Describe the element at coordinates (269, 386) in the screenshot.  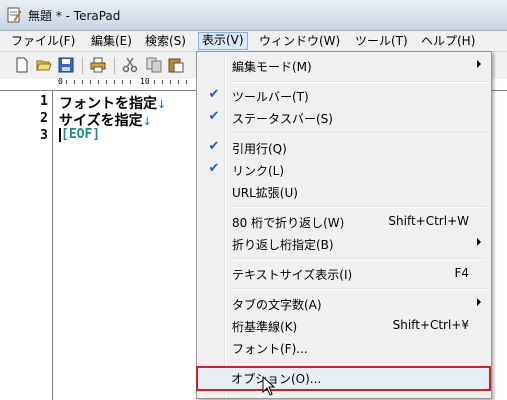
I see `mouse-pointer-icon` at that location.